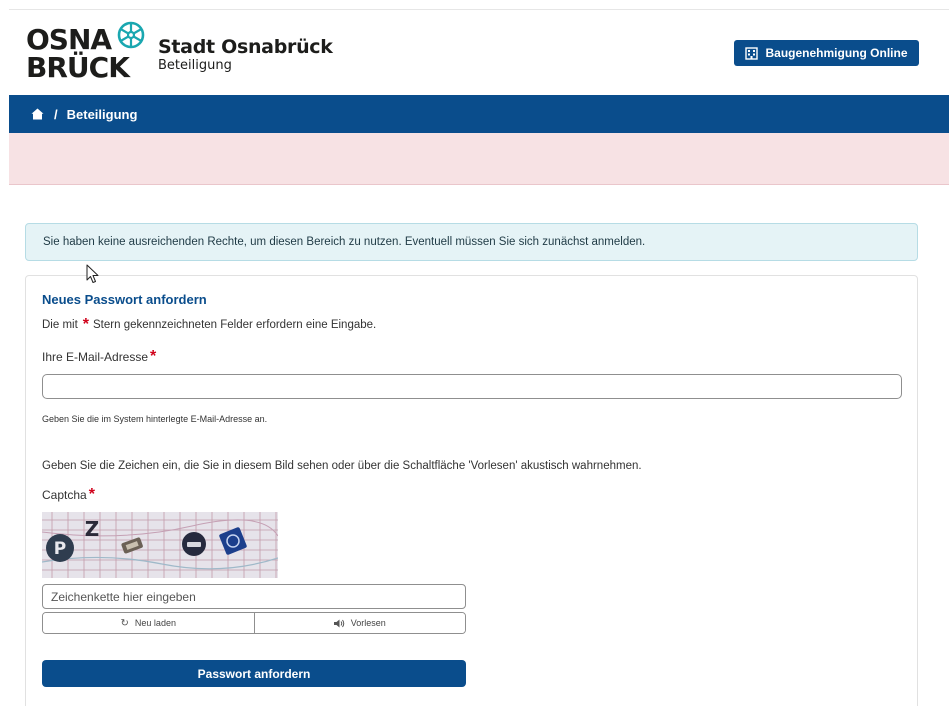 Image resolution: width=949 pixels, height=706 pixels. I want to click on captcha-read-aloud-button: Vorlesen, so click(359, 623).